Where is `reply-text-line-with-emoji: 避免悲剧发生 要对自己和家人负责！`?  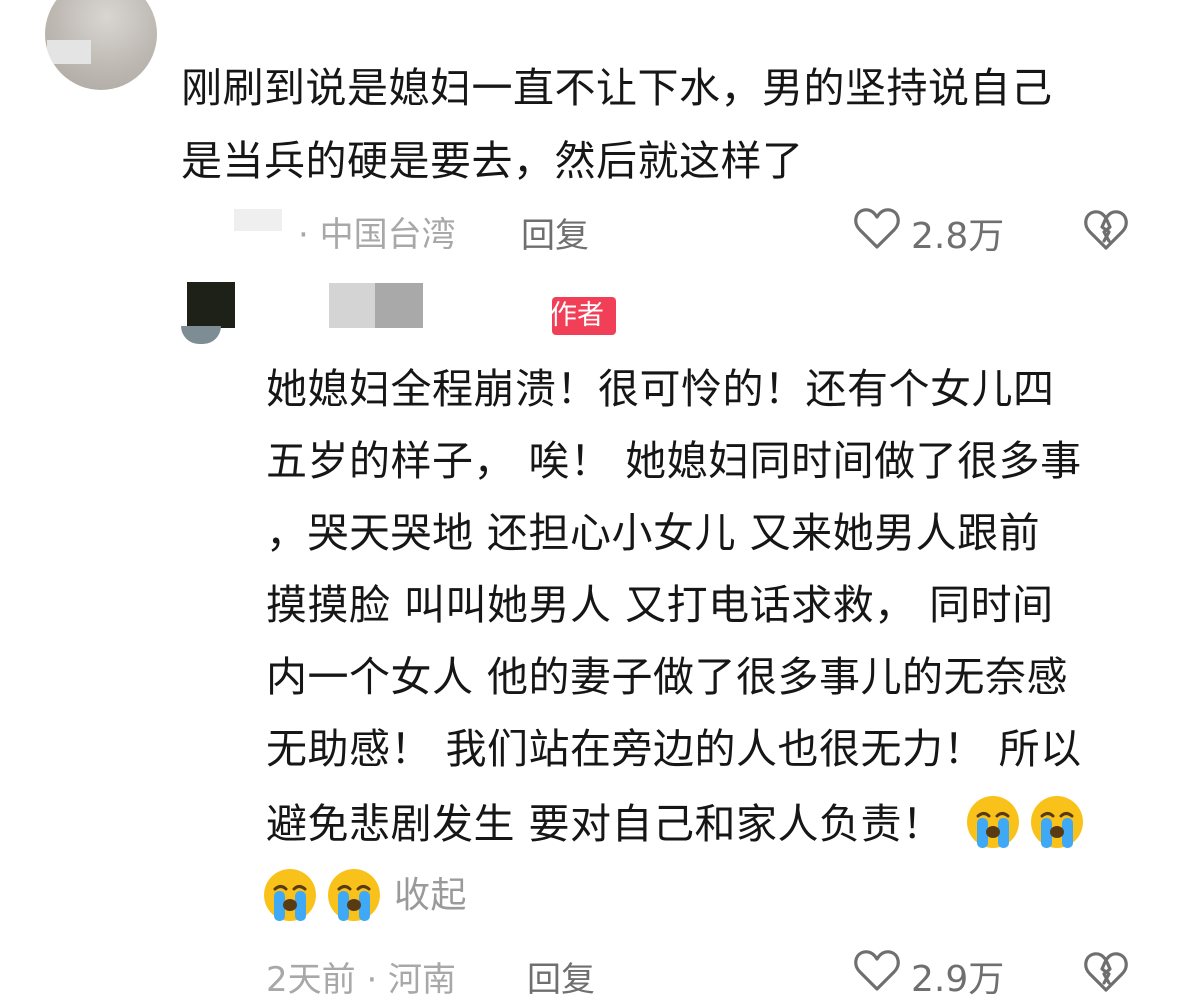
reply-text-line-with-emoji: 避免悲剧发生 要对自己和家人负责！ is located at coordinates (675, 824).